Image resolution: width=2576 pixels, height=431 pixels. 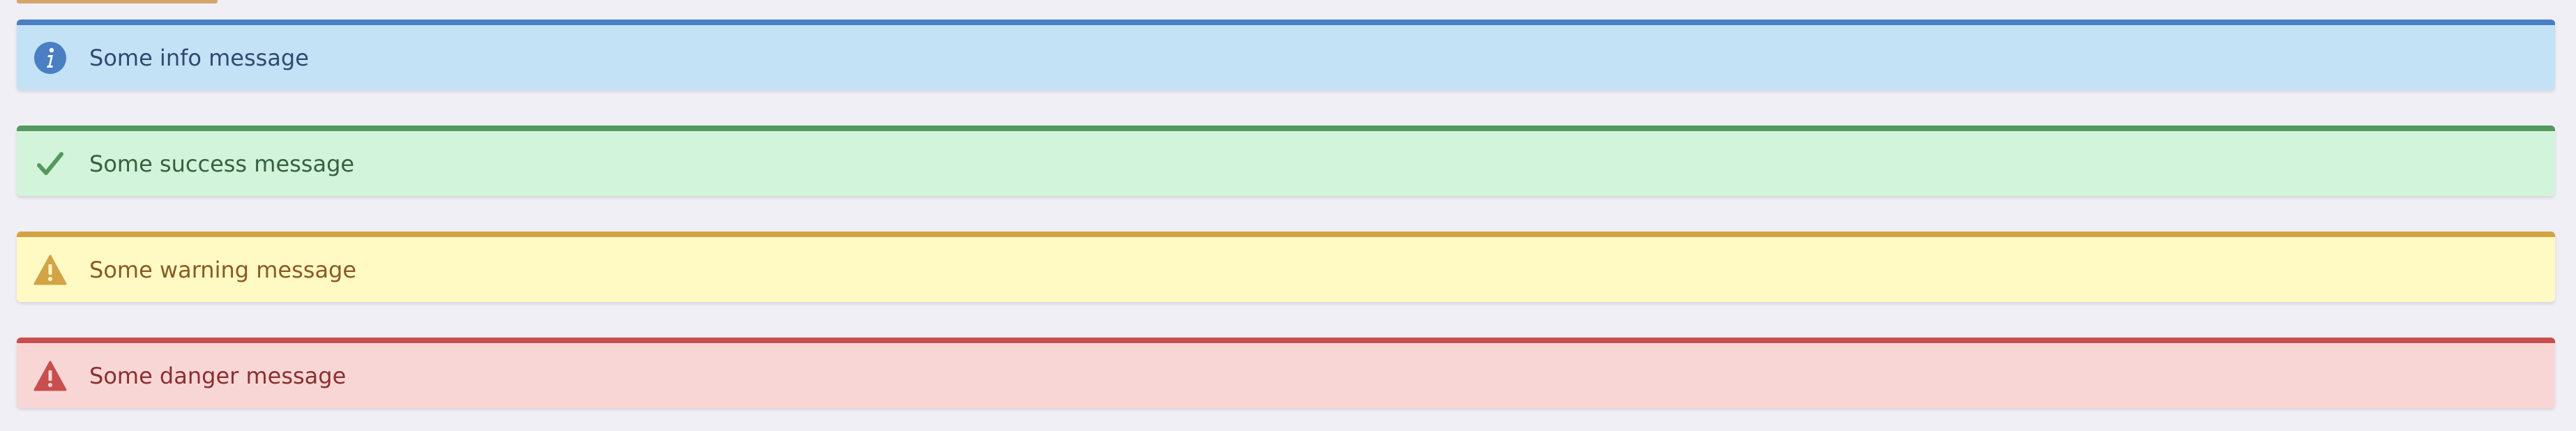 I want to click on info-circle-icon, so click(x=50, y=58).